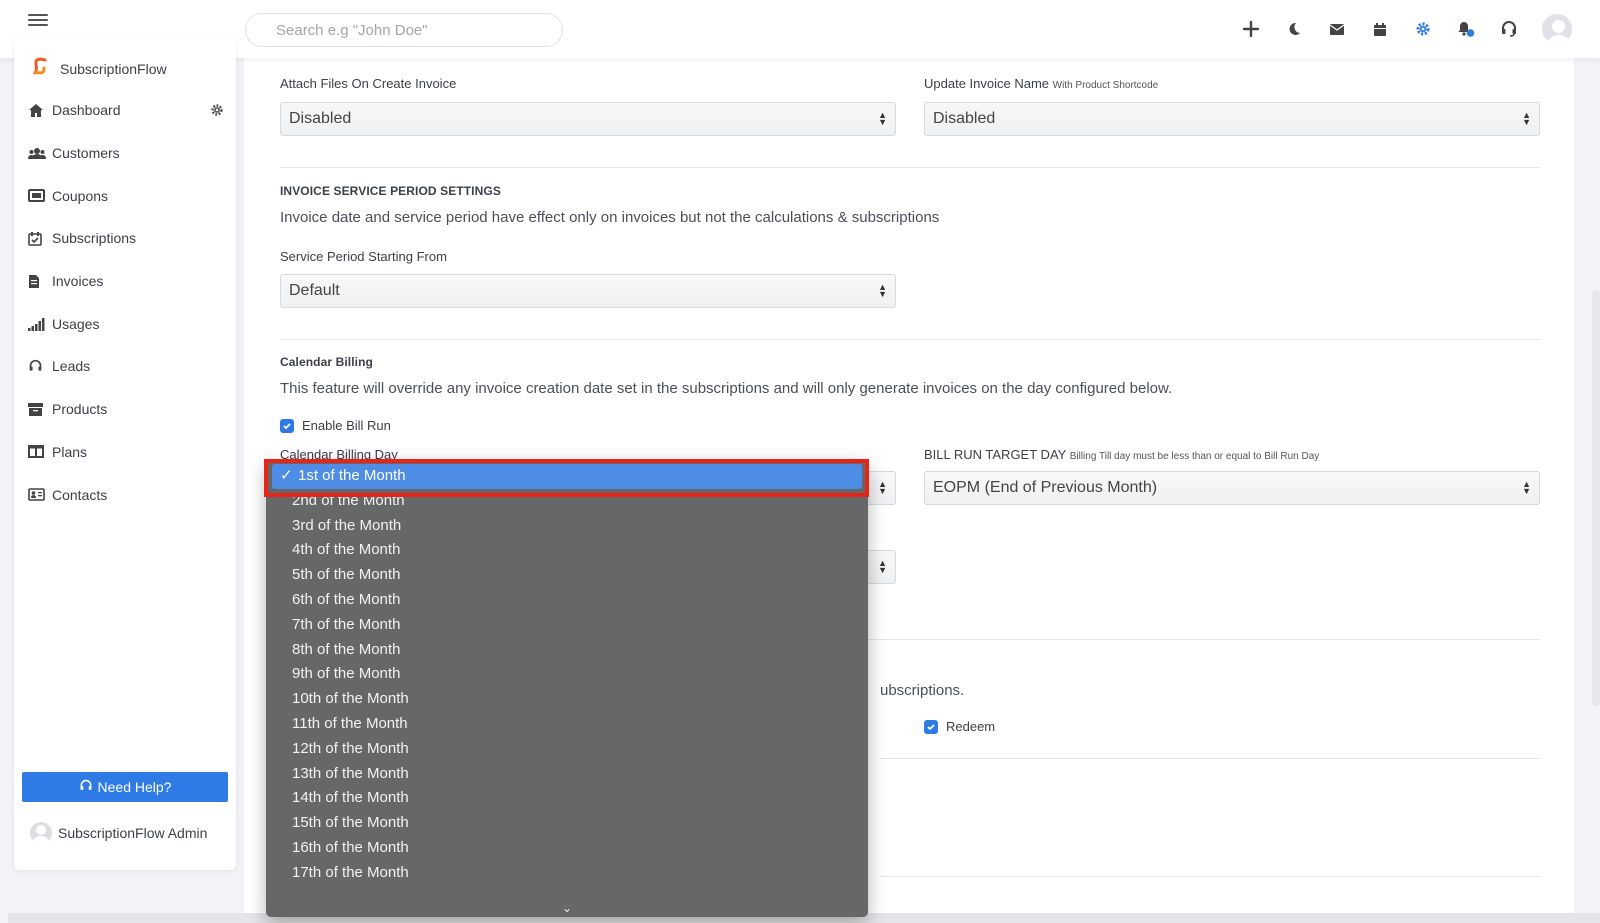 Image resolution: width=1600 pixels, height=923 pixels. Describe the element at coordinates (287, 425) in the screenshot. I see `checkbox-checked-icon` at that location.